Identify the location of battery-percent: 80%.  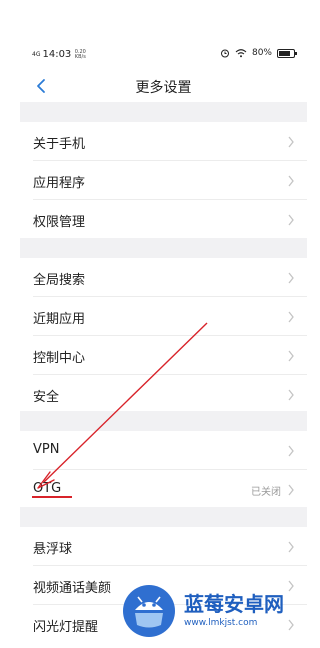
(261, 53).